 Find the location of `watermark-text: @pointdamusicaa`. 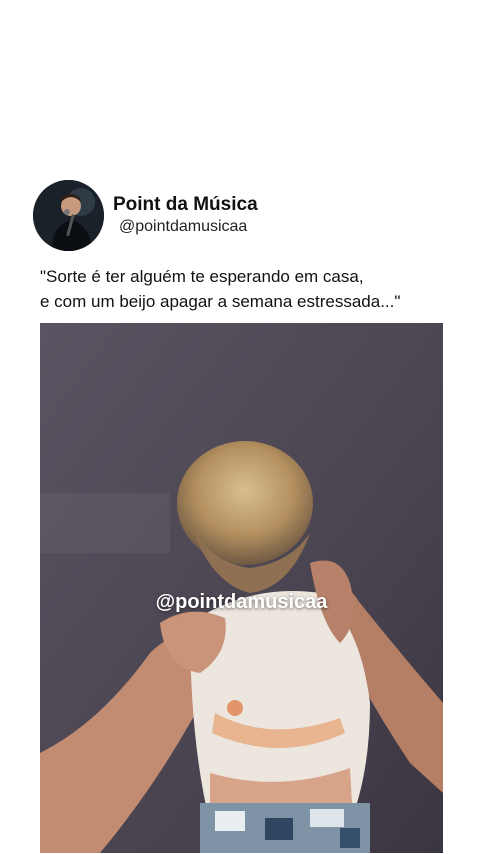

watermark-text: @pointdamusicaa is located at coordinates (241, 602).